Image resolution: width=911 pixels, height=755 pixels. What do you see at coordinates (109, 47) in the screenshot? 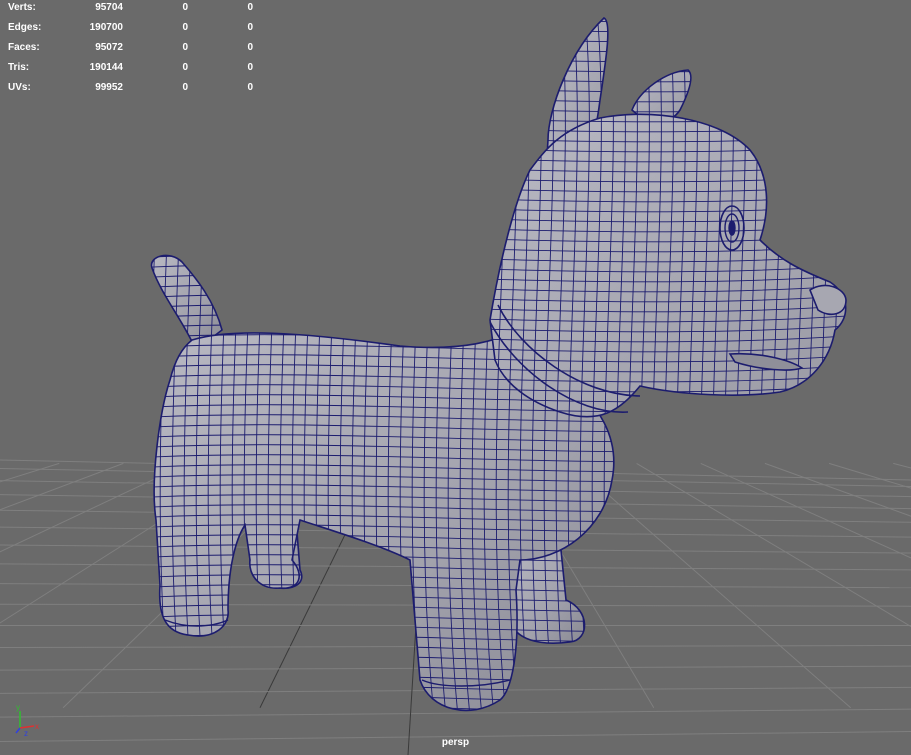
I see `hud-total: 95072` at bounding box center [109, 47].